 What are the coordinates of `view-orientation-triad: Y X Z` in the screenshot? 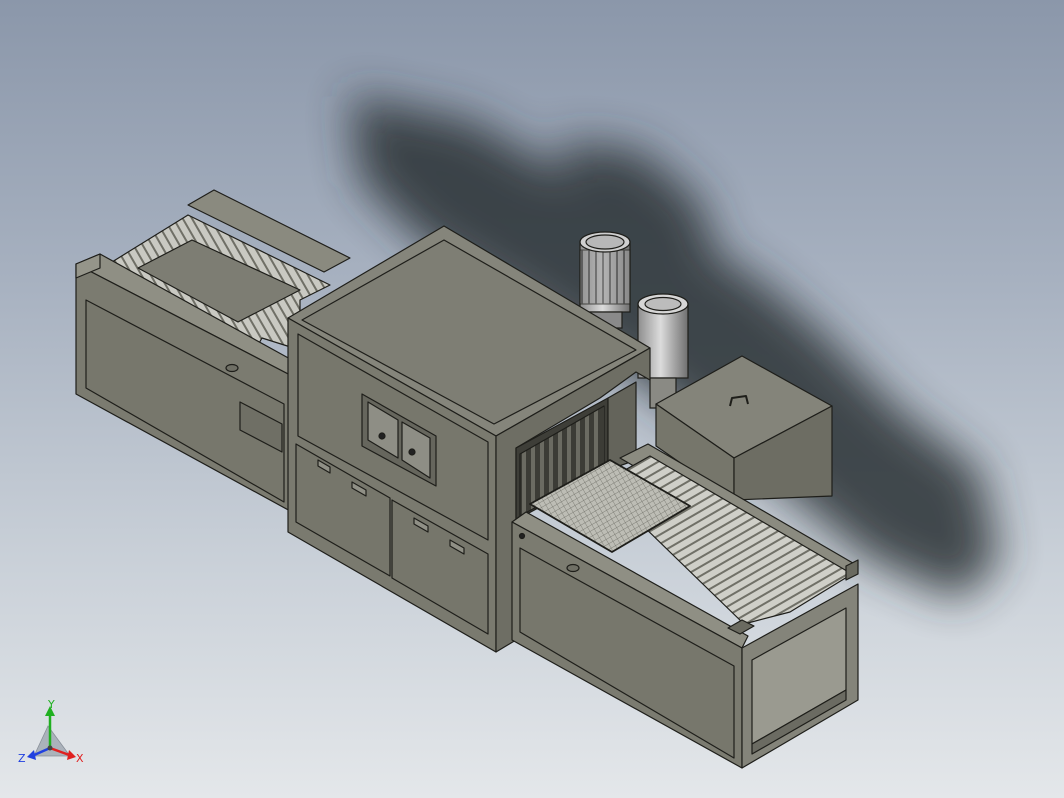 It's located at (54, 736).